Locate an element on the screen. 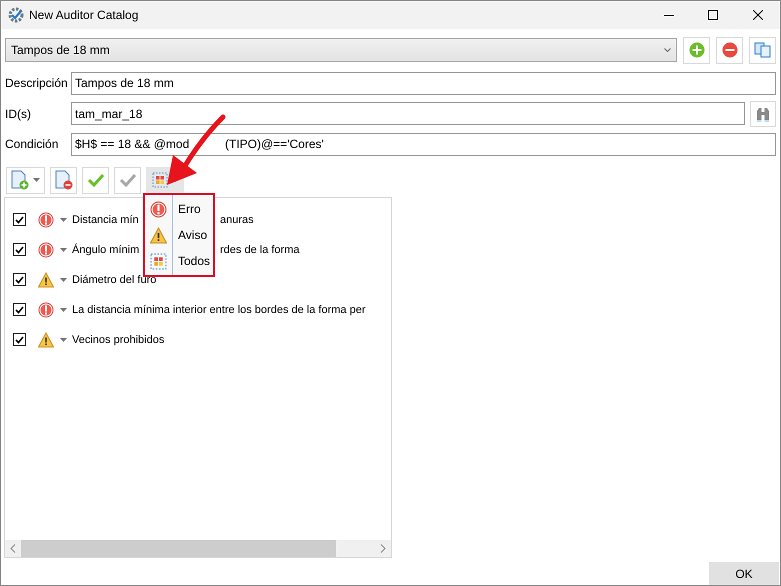 This screenshot has width=781, height=586. remove-rule-button is located at coordinates (63, 180).